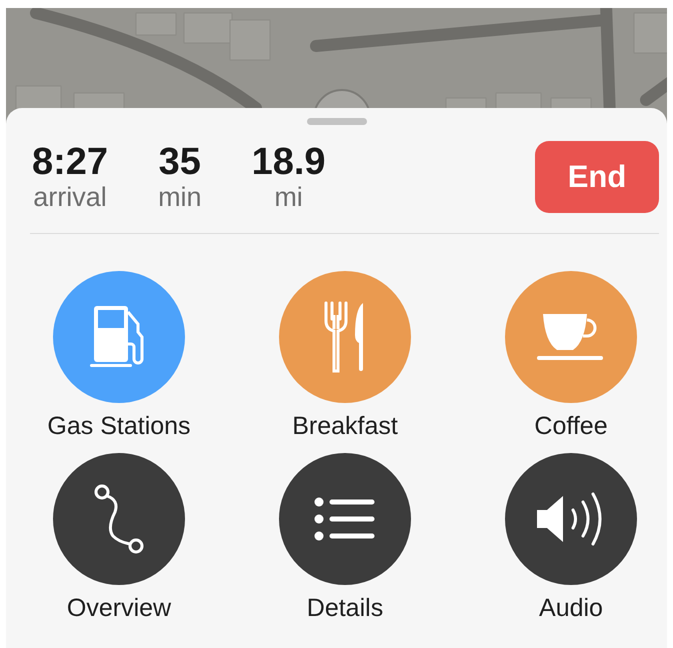 This screenshot has width=673, height=648. Describe the element at coordinates (70, 162) in the screenshot. I see `stat-value: 8:27` at that location.